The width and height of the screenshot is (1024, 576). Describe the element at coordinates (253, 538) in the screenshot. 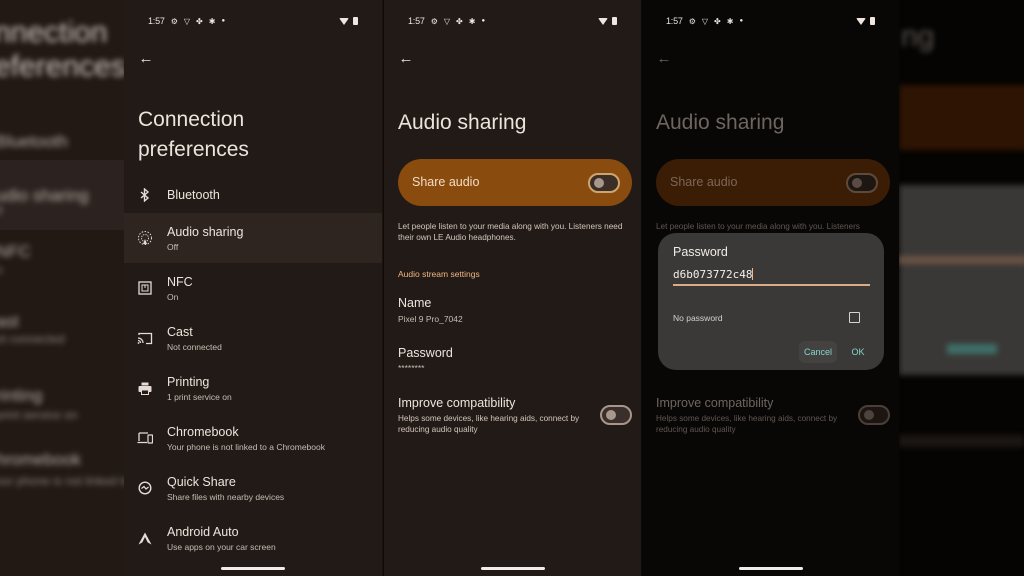

I see `list-item-android-auto: Android Auto Use apps on your car screen` at that location.